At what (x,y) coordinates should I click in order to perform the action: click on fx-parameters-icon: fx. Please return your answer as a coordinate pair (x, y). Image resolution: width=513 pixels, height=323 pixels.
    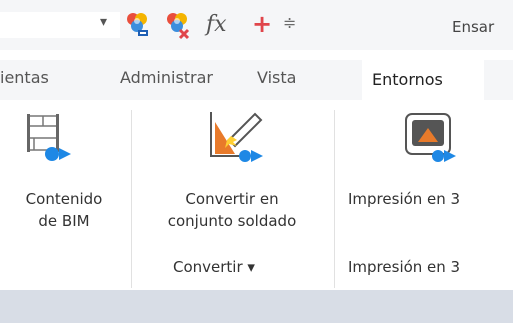
    Looking at the image, I should click on (216, 24).